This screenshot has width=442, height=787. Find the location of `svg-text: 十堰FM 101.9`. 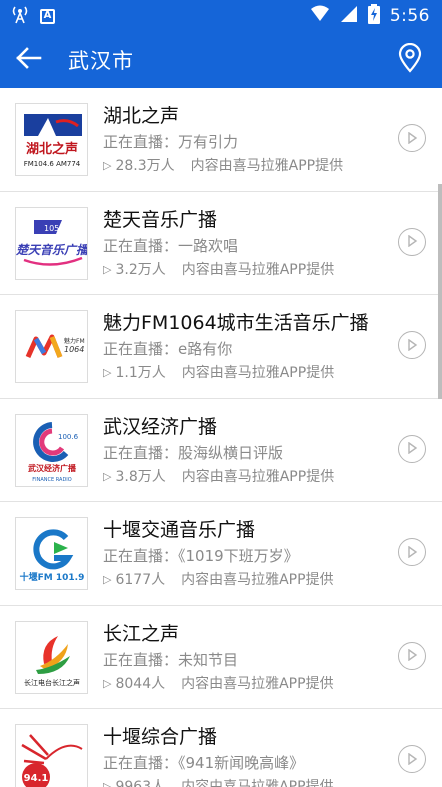

svg-text: 十堰FM 101.9 is located at coordinates (52, 577).